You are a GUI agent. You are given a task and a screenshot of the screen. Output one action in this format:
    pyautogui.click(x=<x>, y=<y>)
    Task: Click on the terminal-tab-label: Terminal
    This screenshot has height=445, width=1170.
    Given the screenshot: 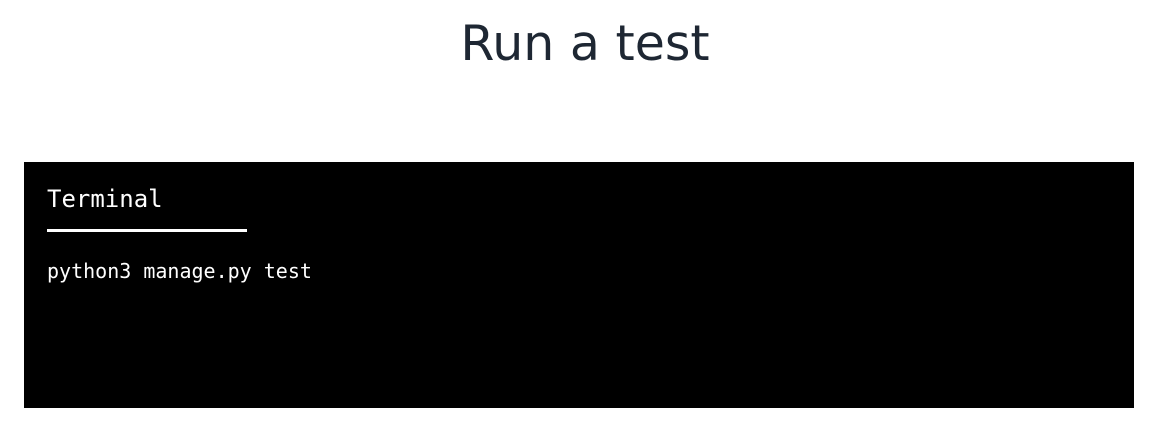 What is the action you would take?
    pyautogui.click(x=105, y=199)
    